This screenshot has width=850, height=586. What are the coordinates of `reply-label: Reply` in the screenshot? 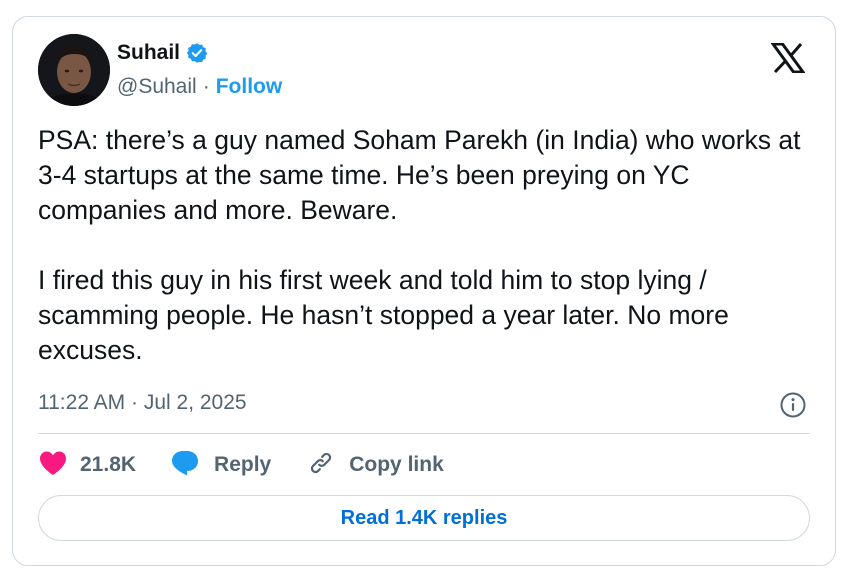 It's located at (243, 464).